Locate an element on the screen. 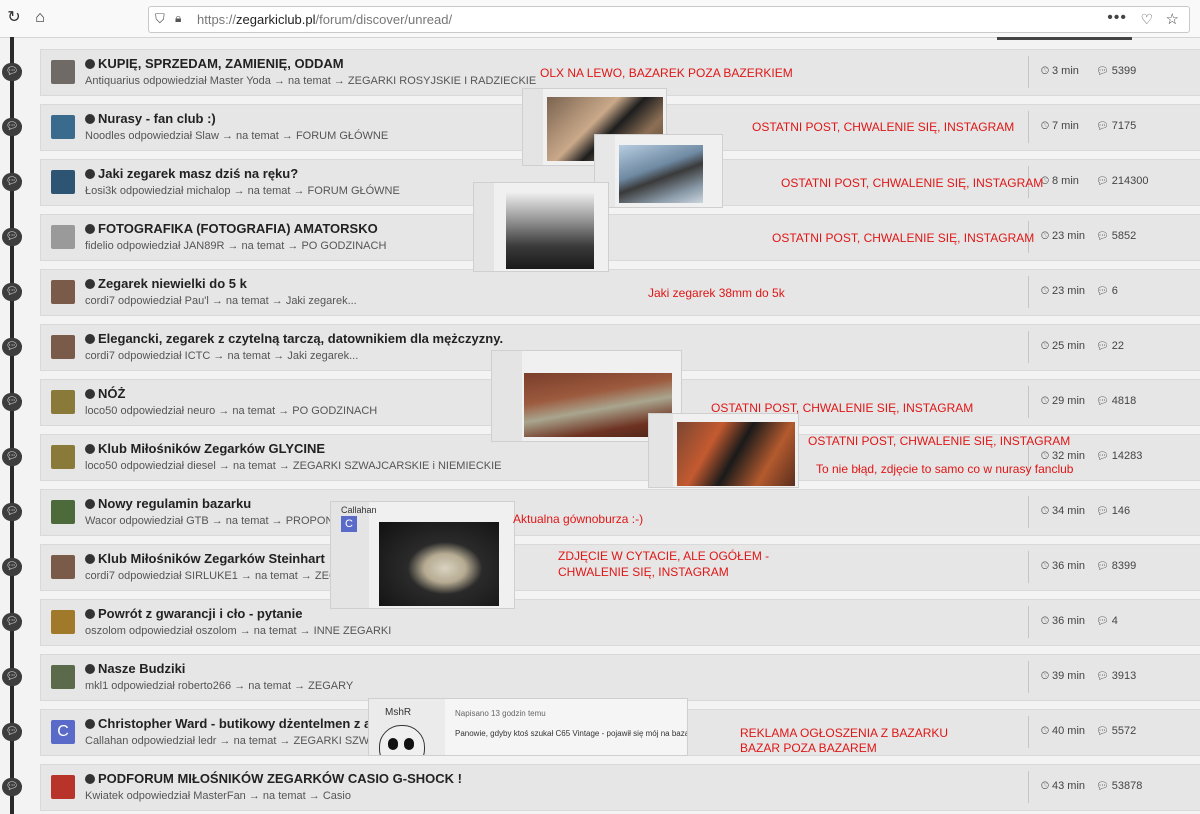 The width and height of the screenshot is (1200, 814). reply-count: 💬︎ 5399 is located at coordinates (1116, 71).